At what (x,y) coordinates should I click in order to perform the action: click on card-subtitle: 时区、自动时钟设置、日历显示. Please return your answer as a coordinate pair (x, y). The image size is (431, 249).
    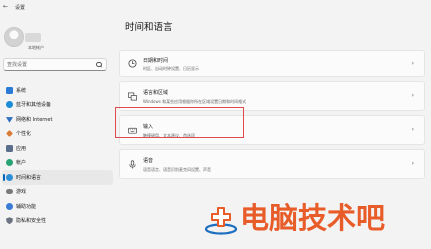
    Looking at the image, I should click on (171, 68).